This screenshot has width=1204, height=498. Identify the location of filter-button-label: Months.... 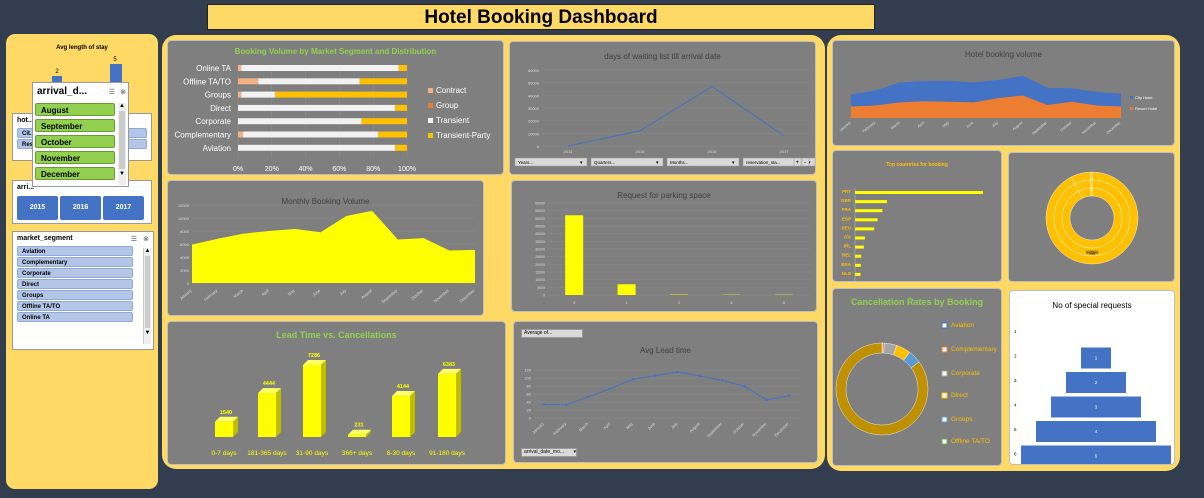
(679, 162).